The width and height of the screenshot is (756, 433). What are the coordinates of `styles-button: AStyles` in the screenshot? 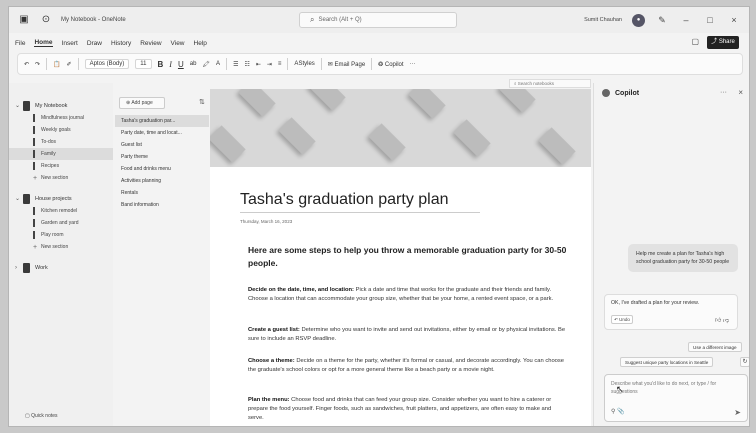 It's located at (304, 64).